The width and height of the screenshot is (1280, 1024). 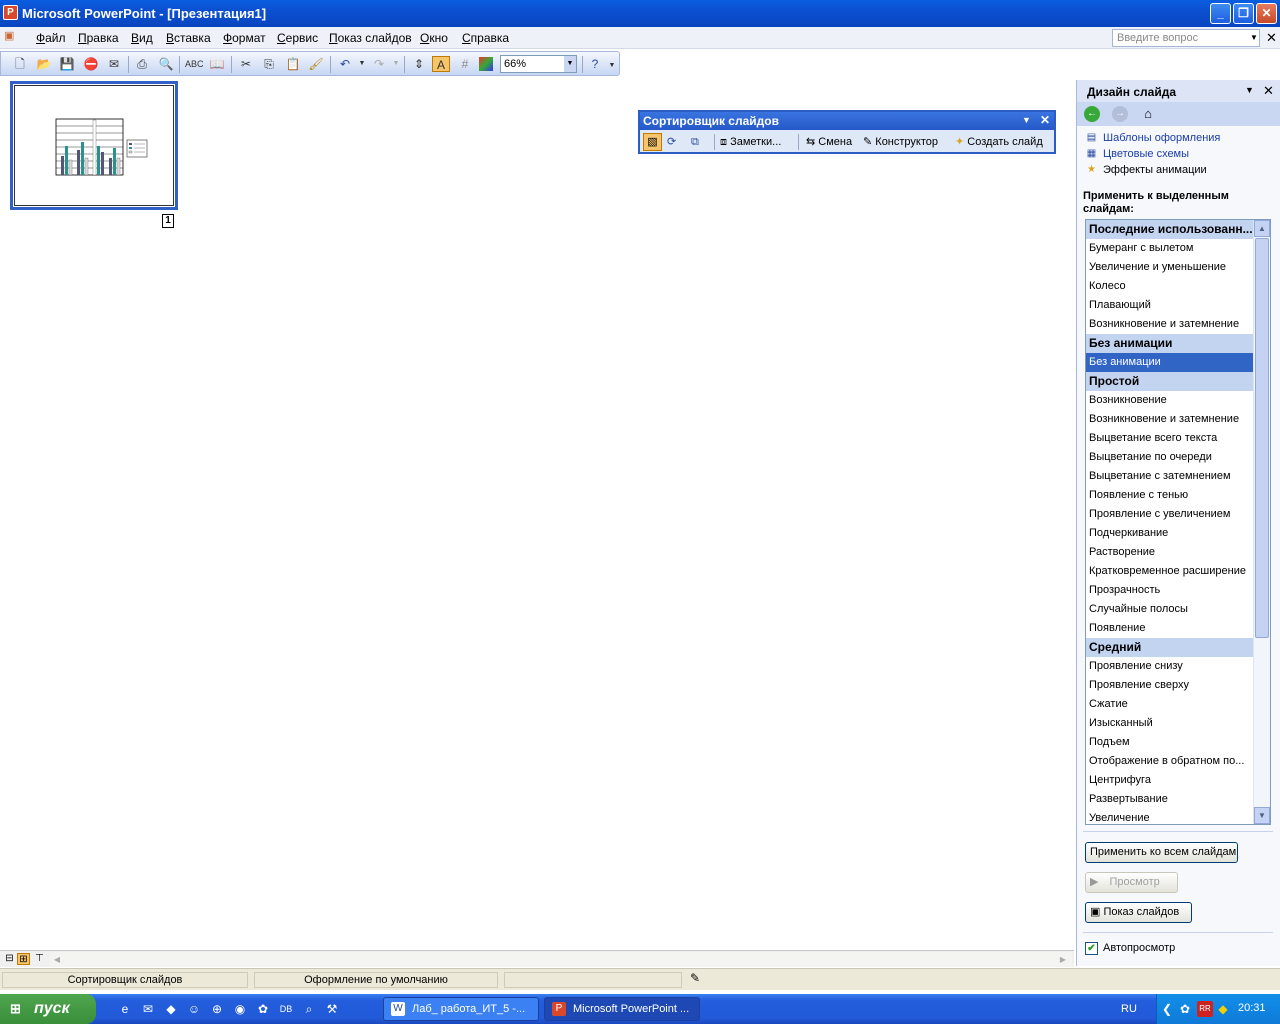 What do you see at coordinates (370, 38) in the screenshot?
I see `menu-slideshow: Показ слайдов` at bounding box center [370, 38].